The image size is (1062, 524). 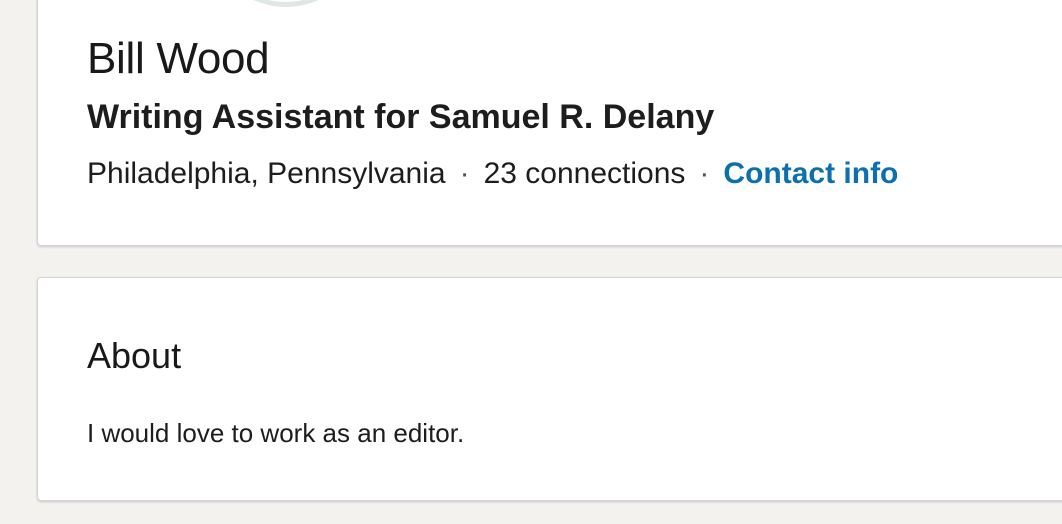 I want to click on contact-info-link: Contact info, so click(x=810, y=173).